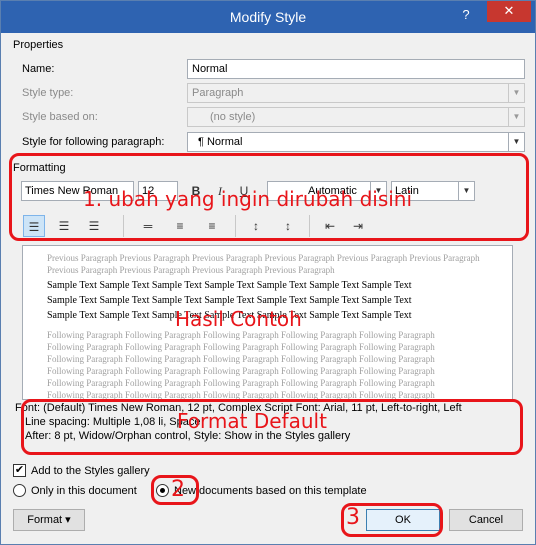  Describe the element at coordinates (356, 69) in the screenshot. I see `name-input: Normal` at that location.